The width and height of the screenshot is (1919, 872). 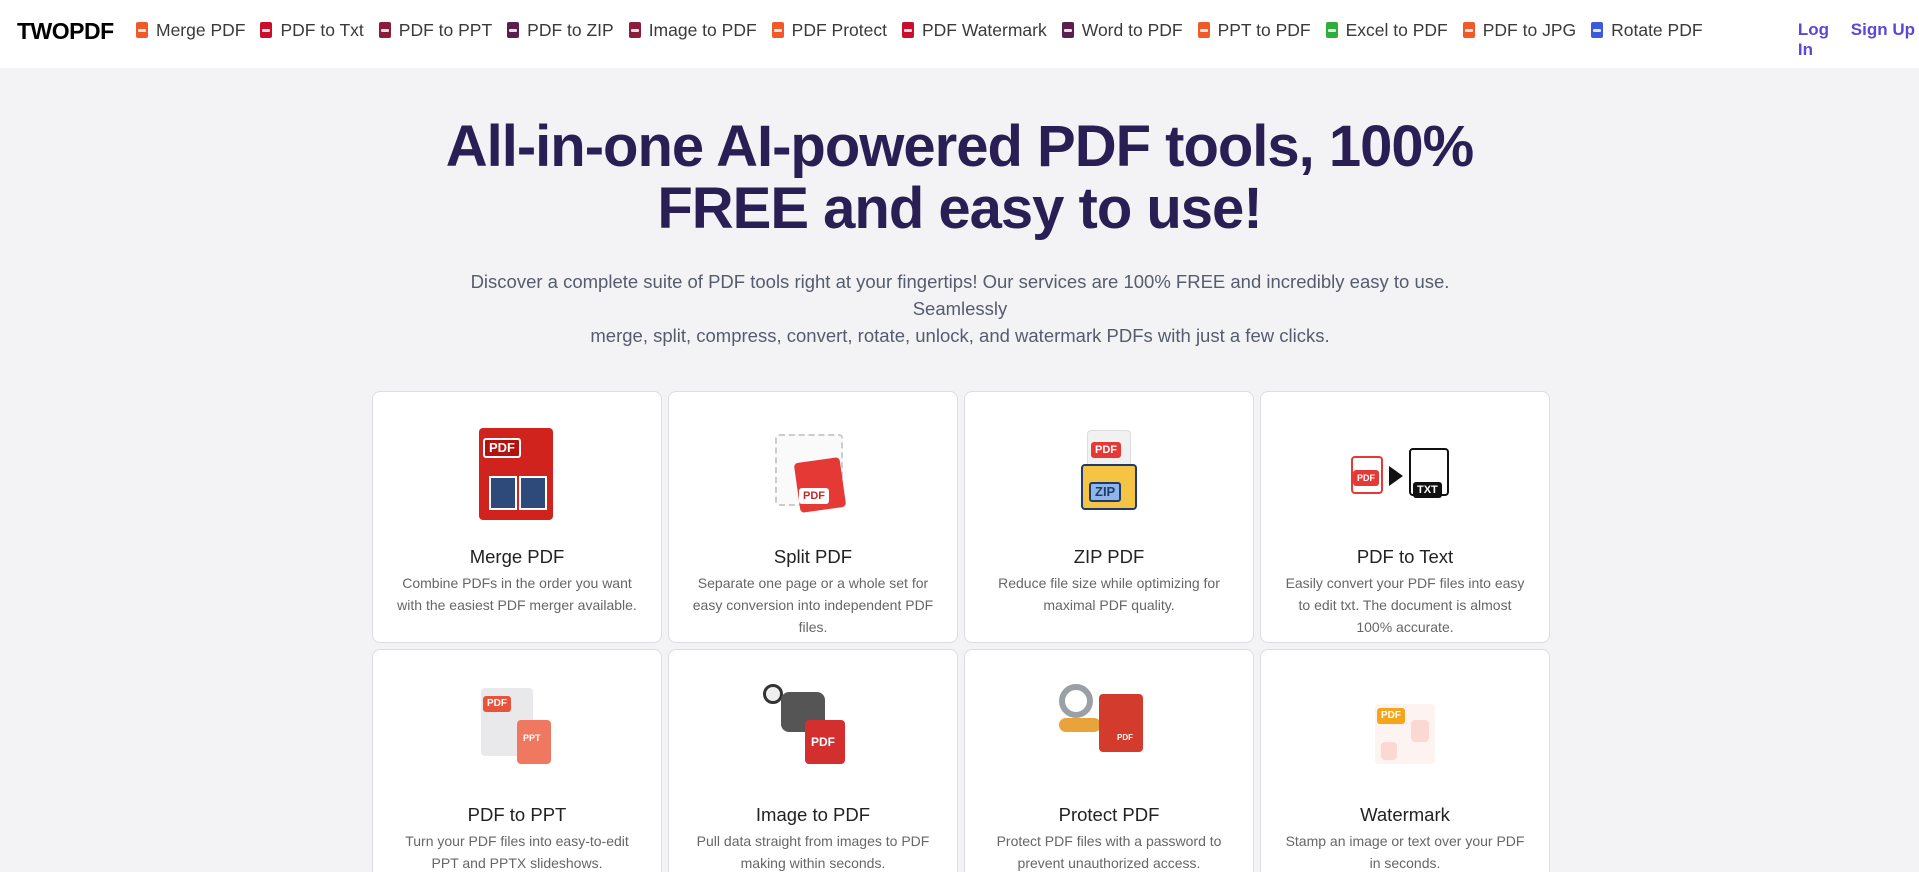 I want to click on tool-card-title: PDF to Text, so click(x=1405, y=556).